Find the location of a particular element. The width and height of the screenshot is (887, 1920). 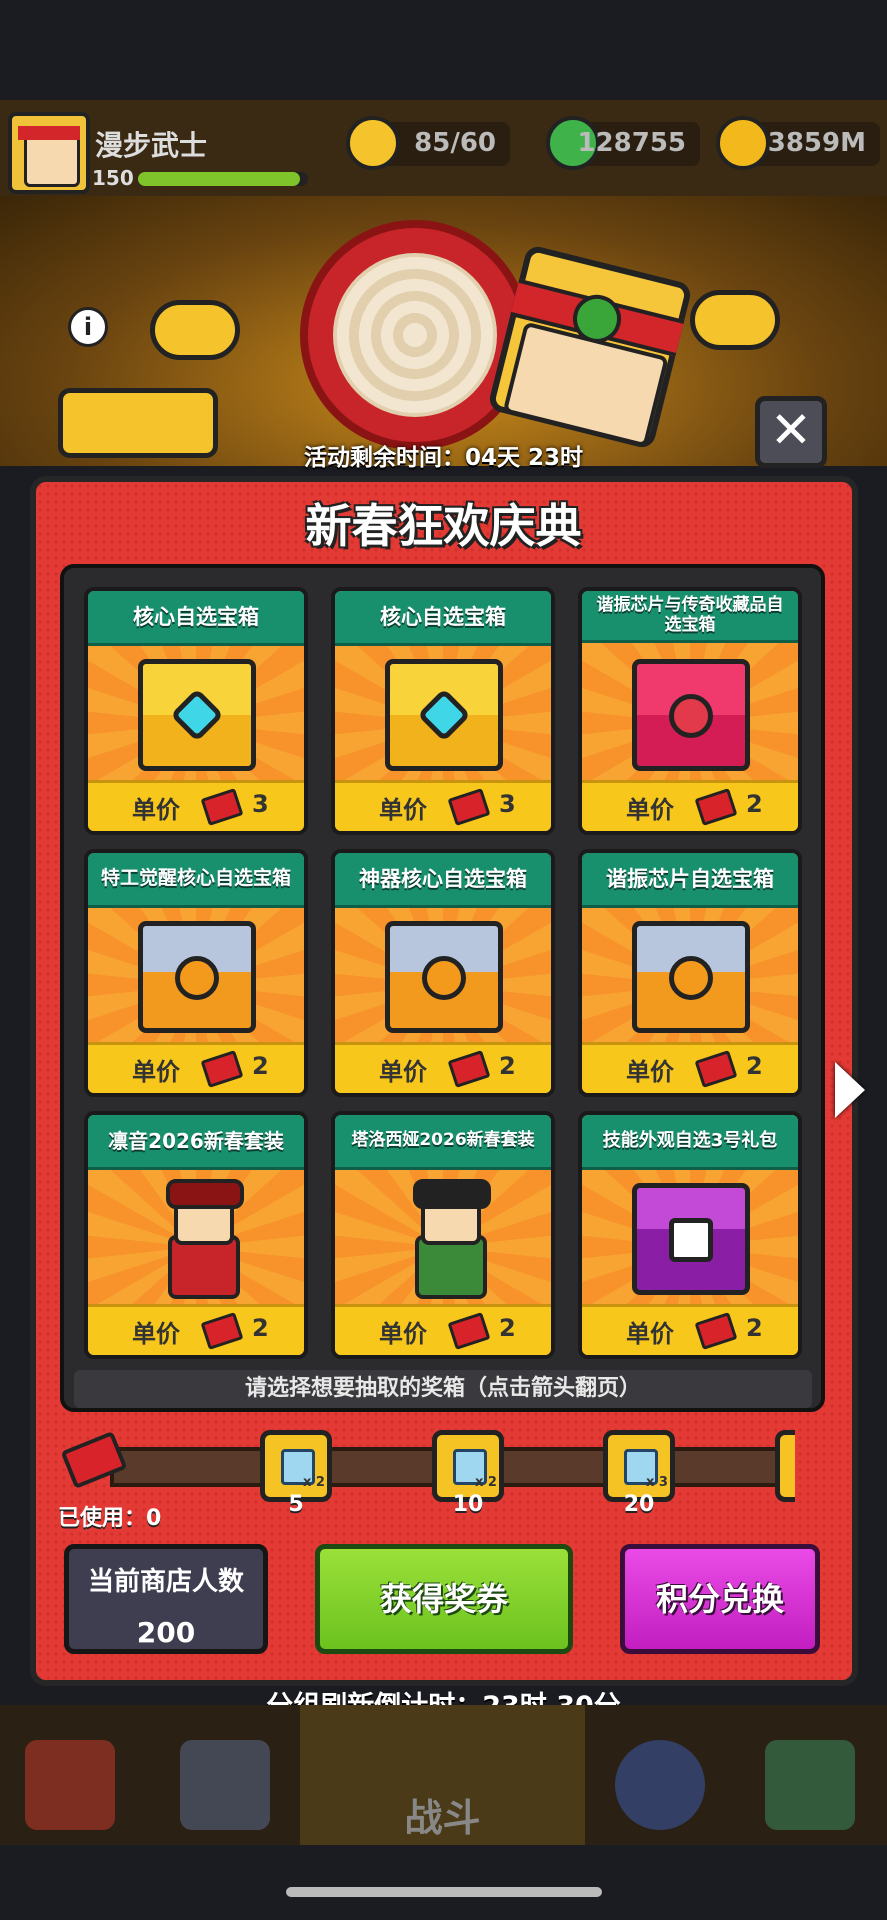

info-icon: i is located at coordinates (88, 327).